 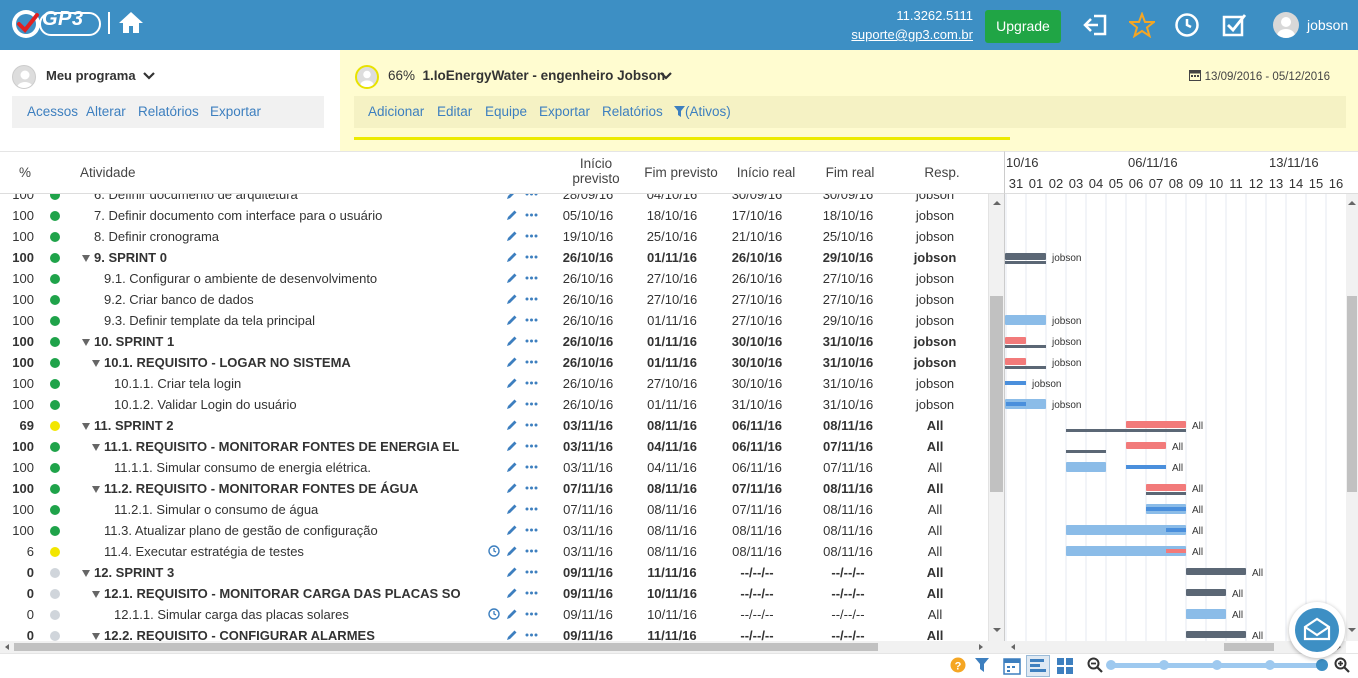 I want to click on project-title-wrap: 66% 1.IoEnergyWater - engenheiro Jobson, so click(x=526, y=75).